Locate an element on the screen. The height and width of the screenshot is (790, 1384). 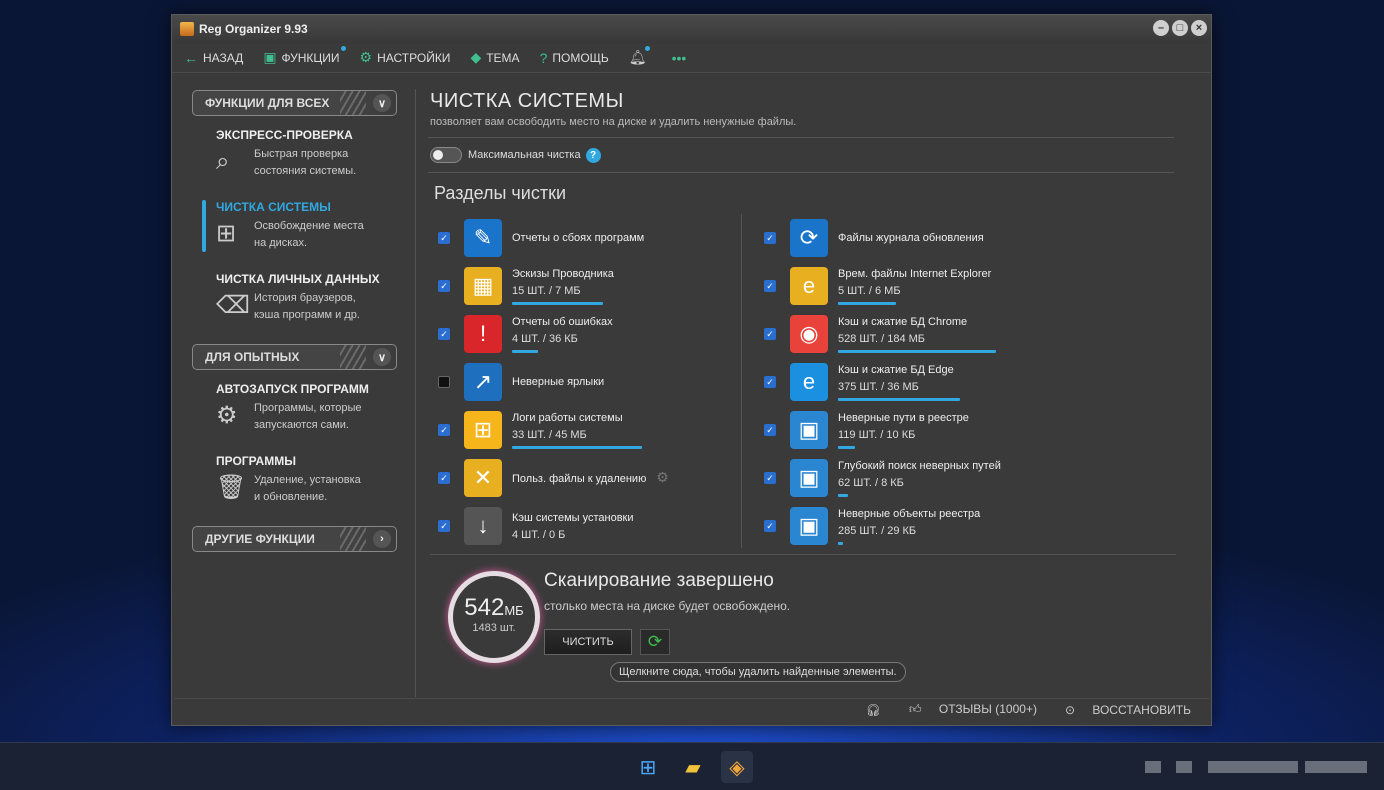
registry-paths-icon: ▣ is located at coordinates (809, 430).